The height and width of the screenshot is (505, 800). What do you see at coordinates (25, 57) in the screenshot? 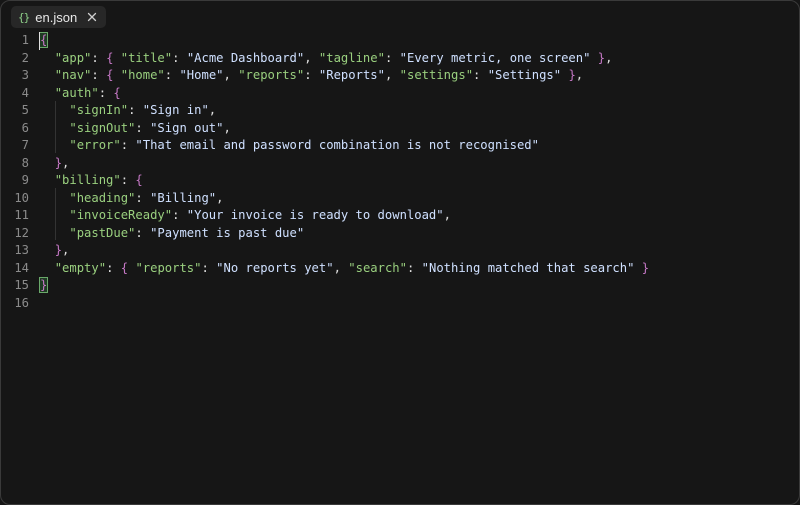
I see `line-number: 2` at bounding box center [25, 57].